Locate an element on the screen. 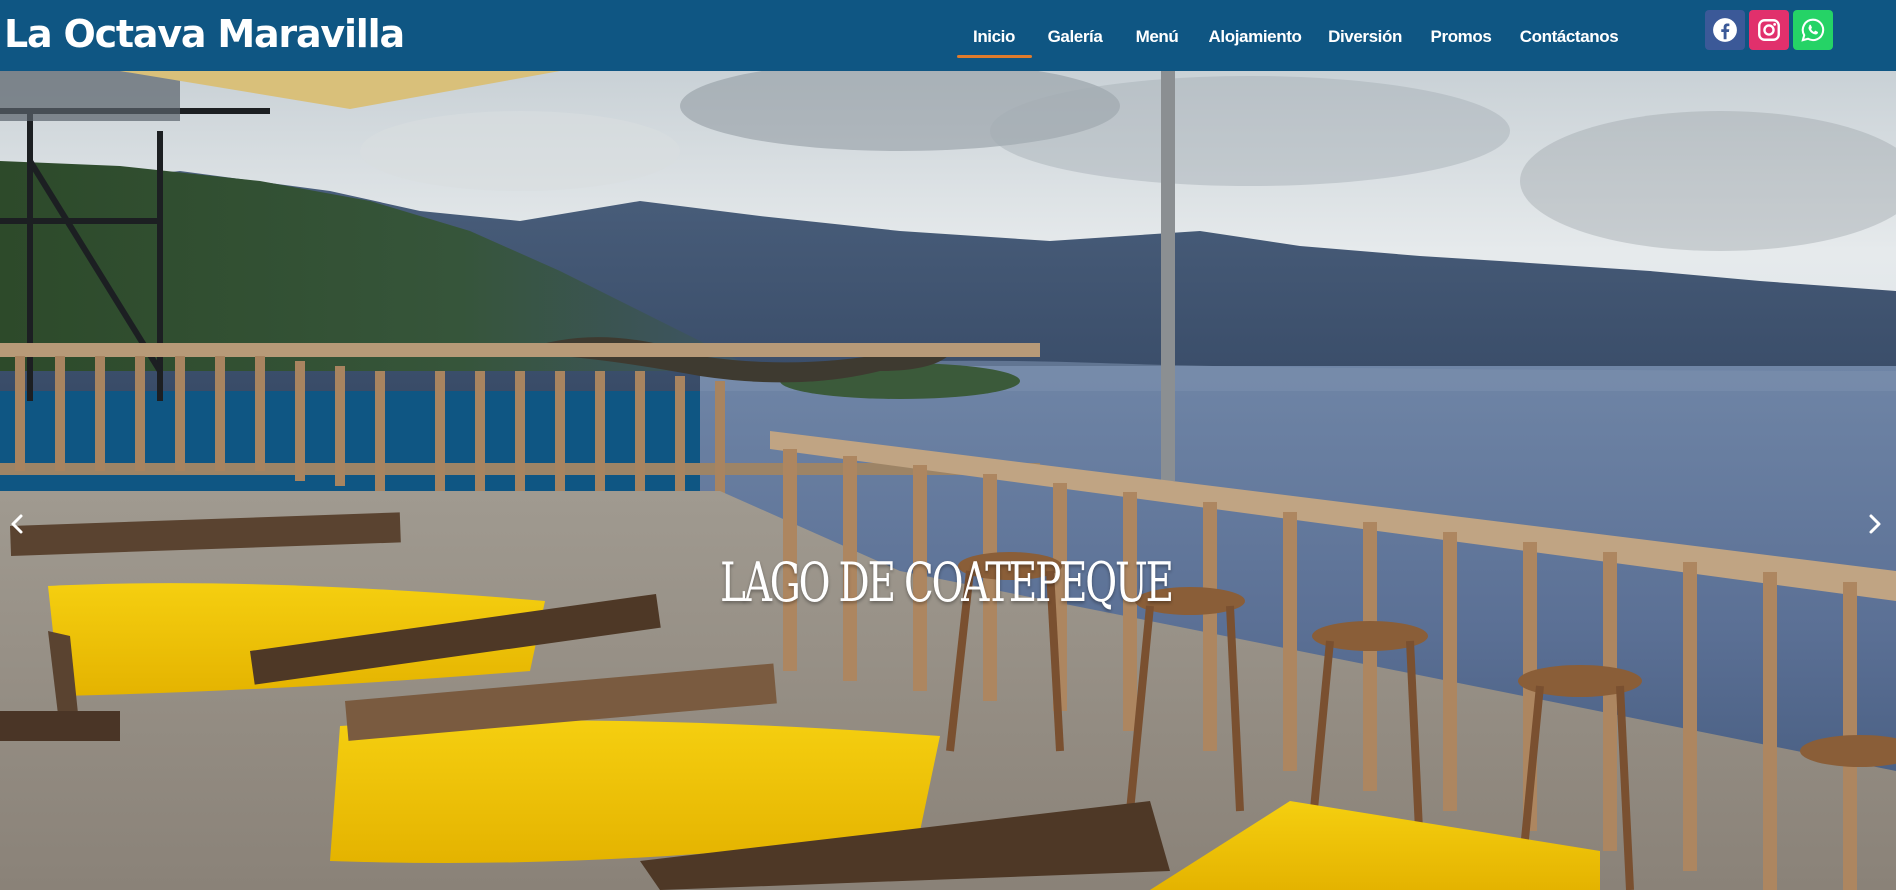 This screenshot has height=890, width=1896. slider-next-button is located at coordinates (1875, 524).